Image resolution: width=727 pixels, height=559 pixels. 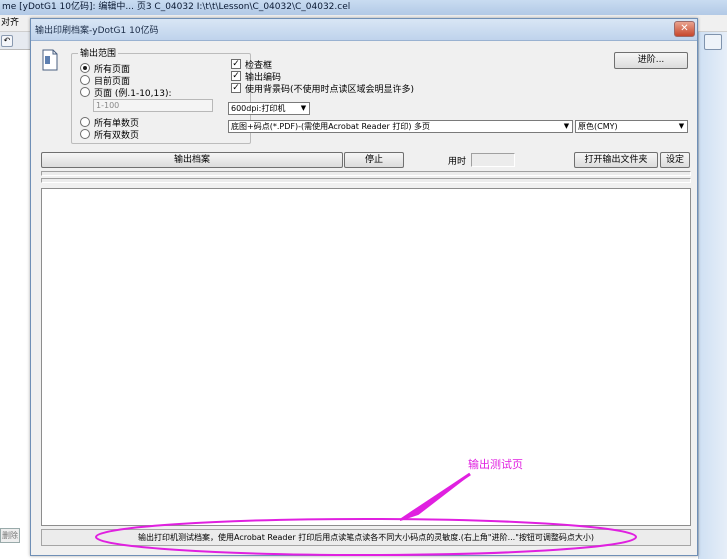 What do you see at coordinates (192, 160) in the screenshot?
I see `output-file-button: 输出档案` at bounding box center [192, 160].